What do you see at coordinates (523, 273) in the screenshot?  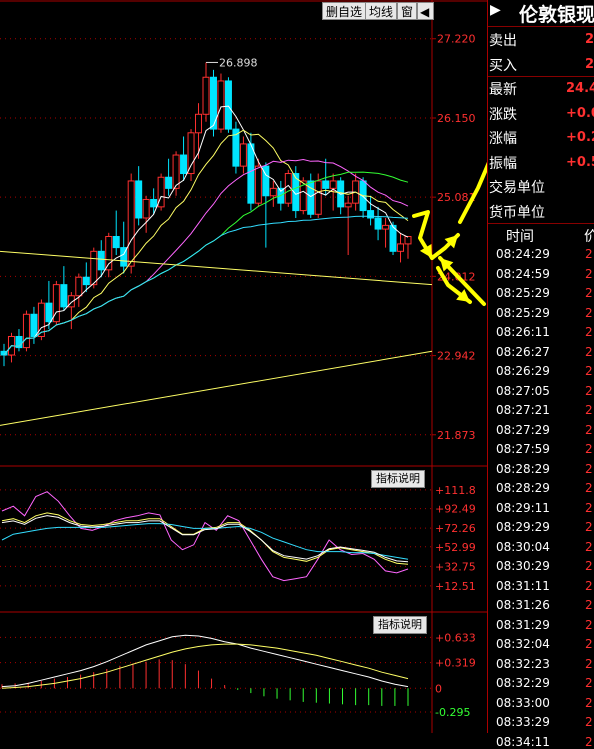 I see `tick-time: 08:24:59` at bounding box center [523, 273].